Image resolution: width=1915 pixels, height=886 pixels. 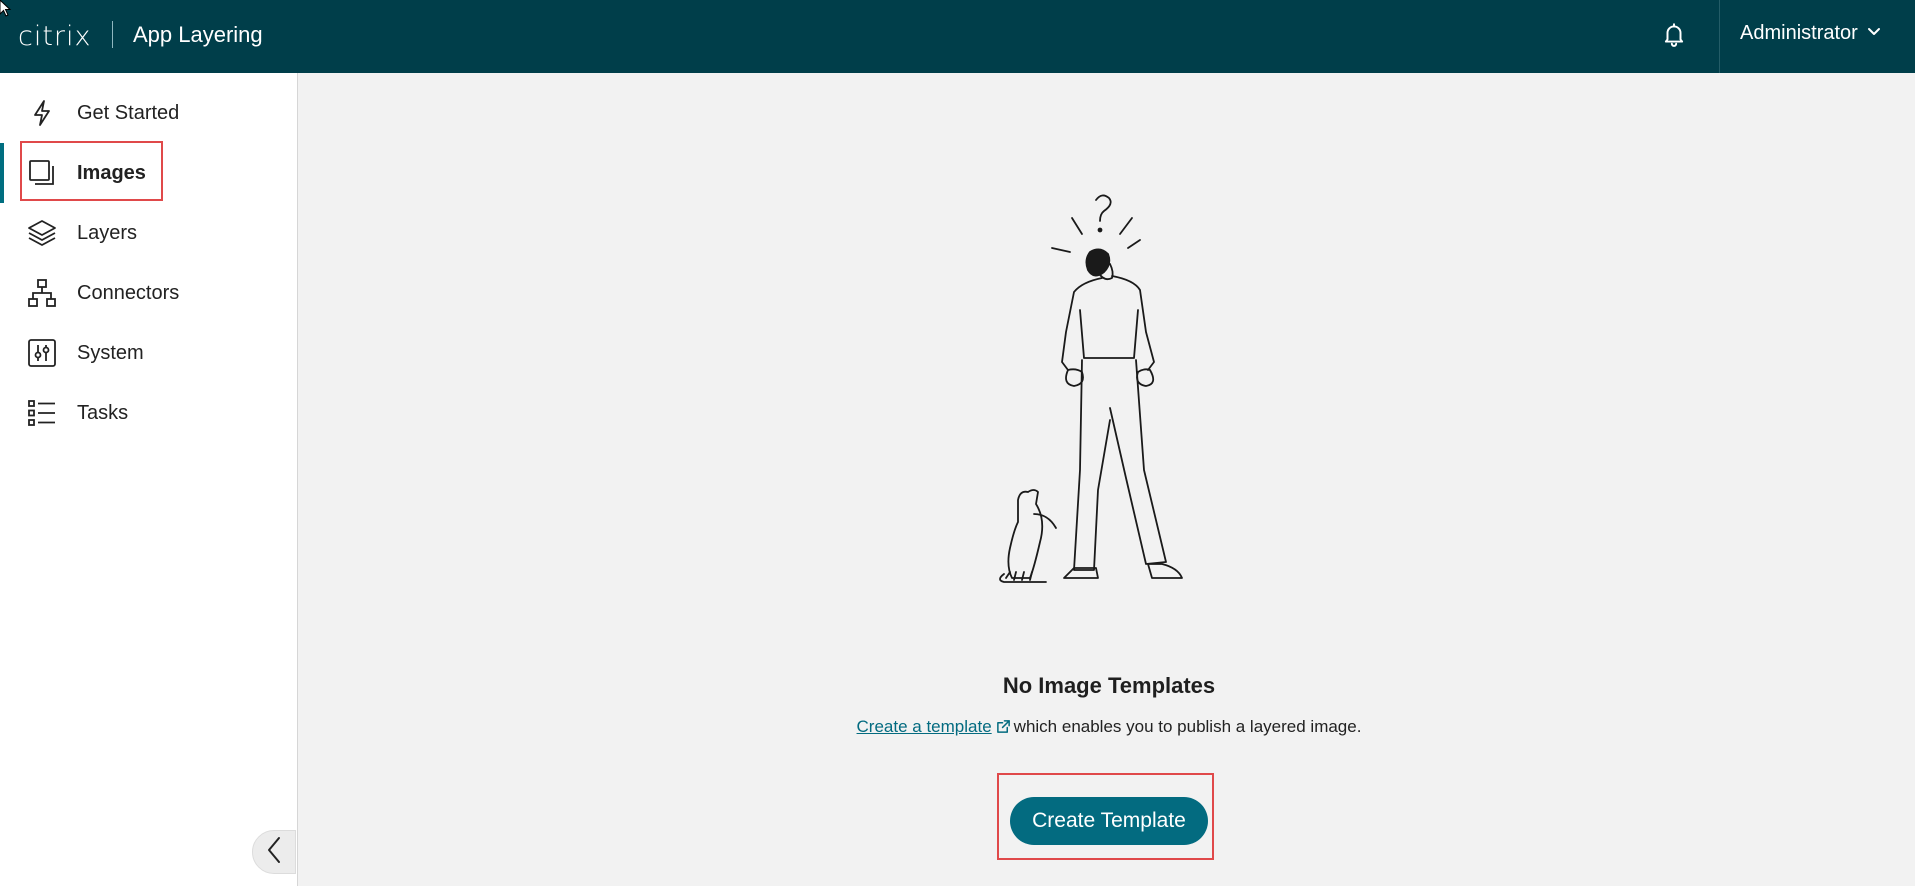 What do you see at coordinates (128, 112) in the screenshot?
I see `sidebar-item-label: Get Started` at bounding box center [128, 112].